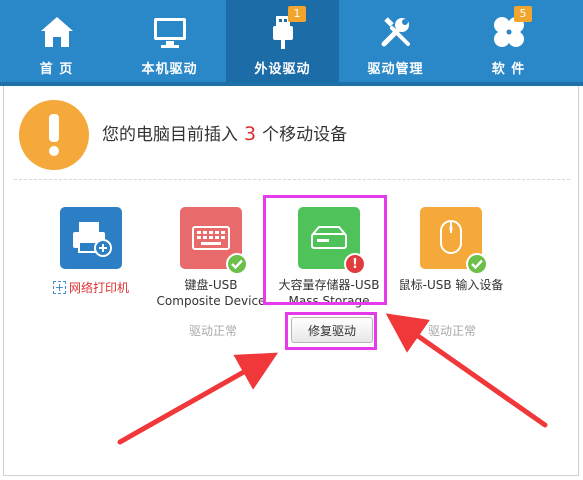  I want to click on keyboard-icon, so click(214, 241).